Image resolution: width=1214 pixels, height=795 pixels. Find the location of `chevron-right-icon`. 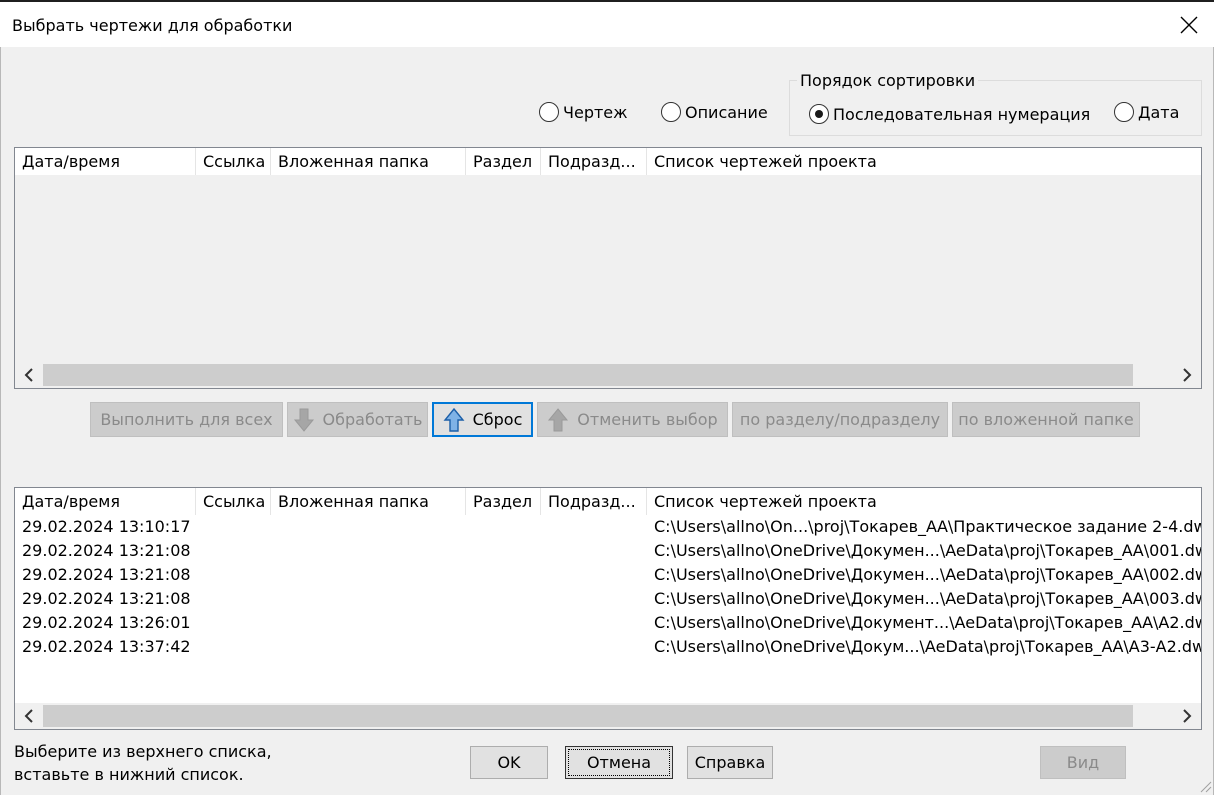

chevron-right-icon is located at coordinates (1187, 375).